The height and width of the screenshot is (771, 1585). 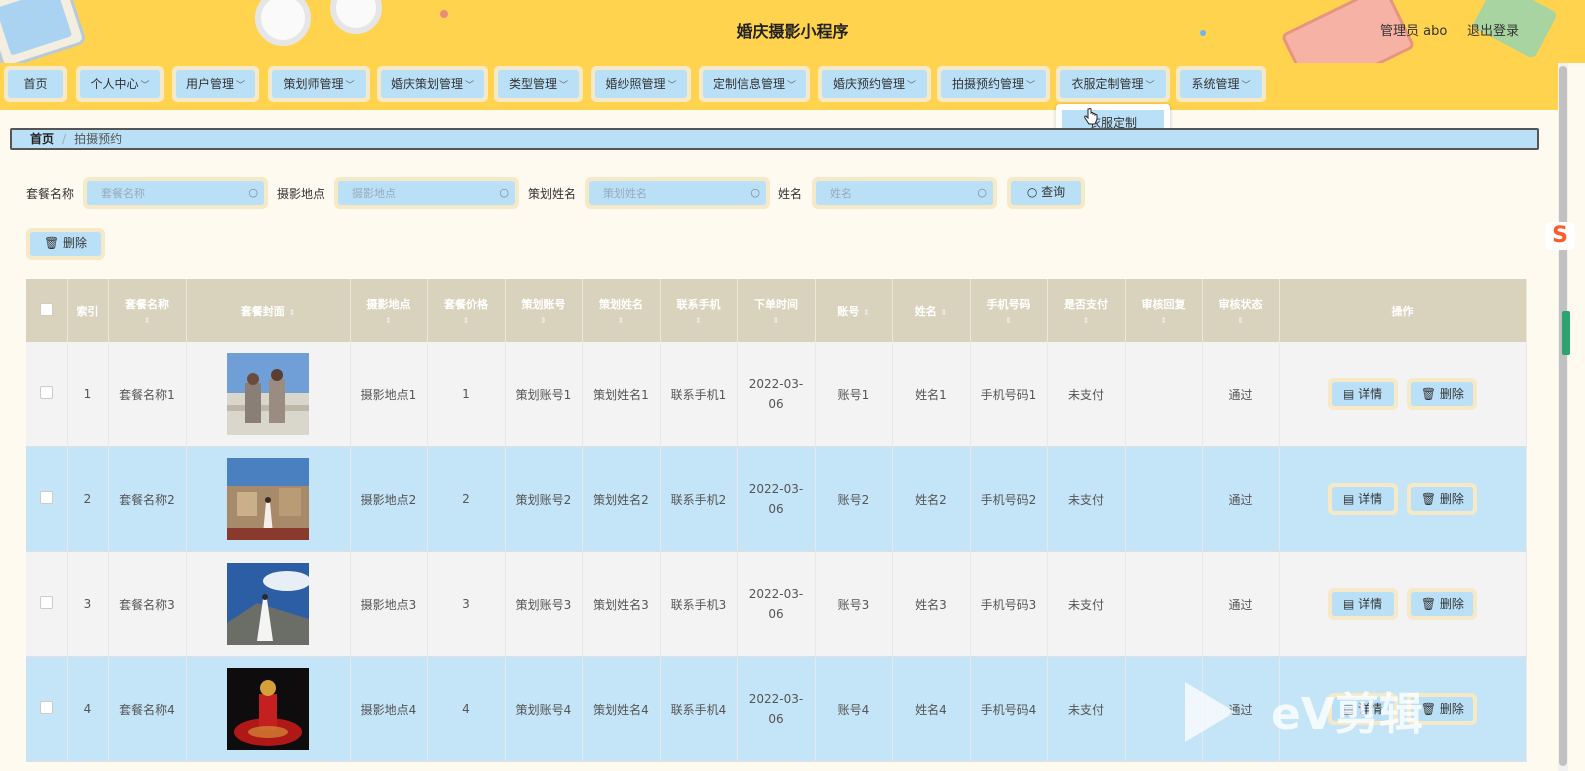 I want to click on cell-location: 摄影地点3, so click(x=389, y=604).